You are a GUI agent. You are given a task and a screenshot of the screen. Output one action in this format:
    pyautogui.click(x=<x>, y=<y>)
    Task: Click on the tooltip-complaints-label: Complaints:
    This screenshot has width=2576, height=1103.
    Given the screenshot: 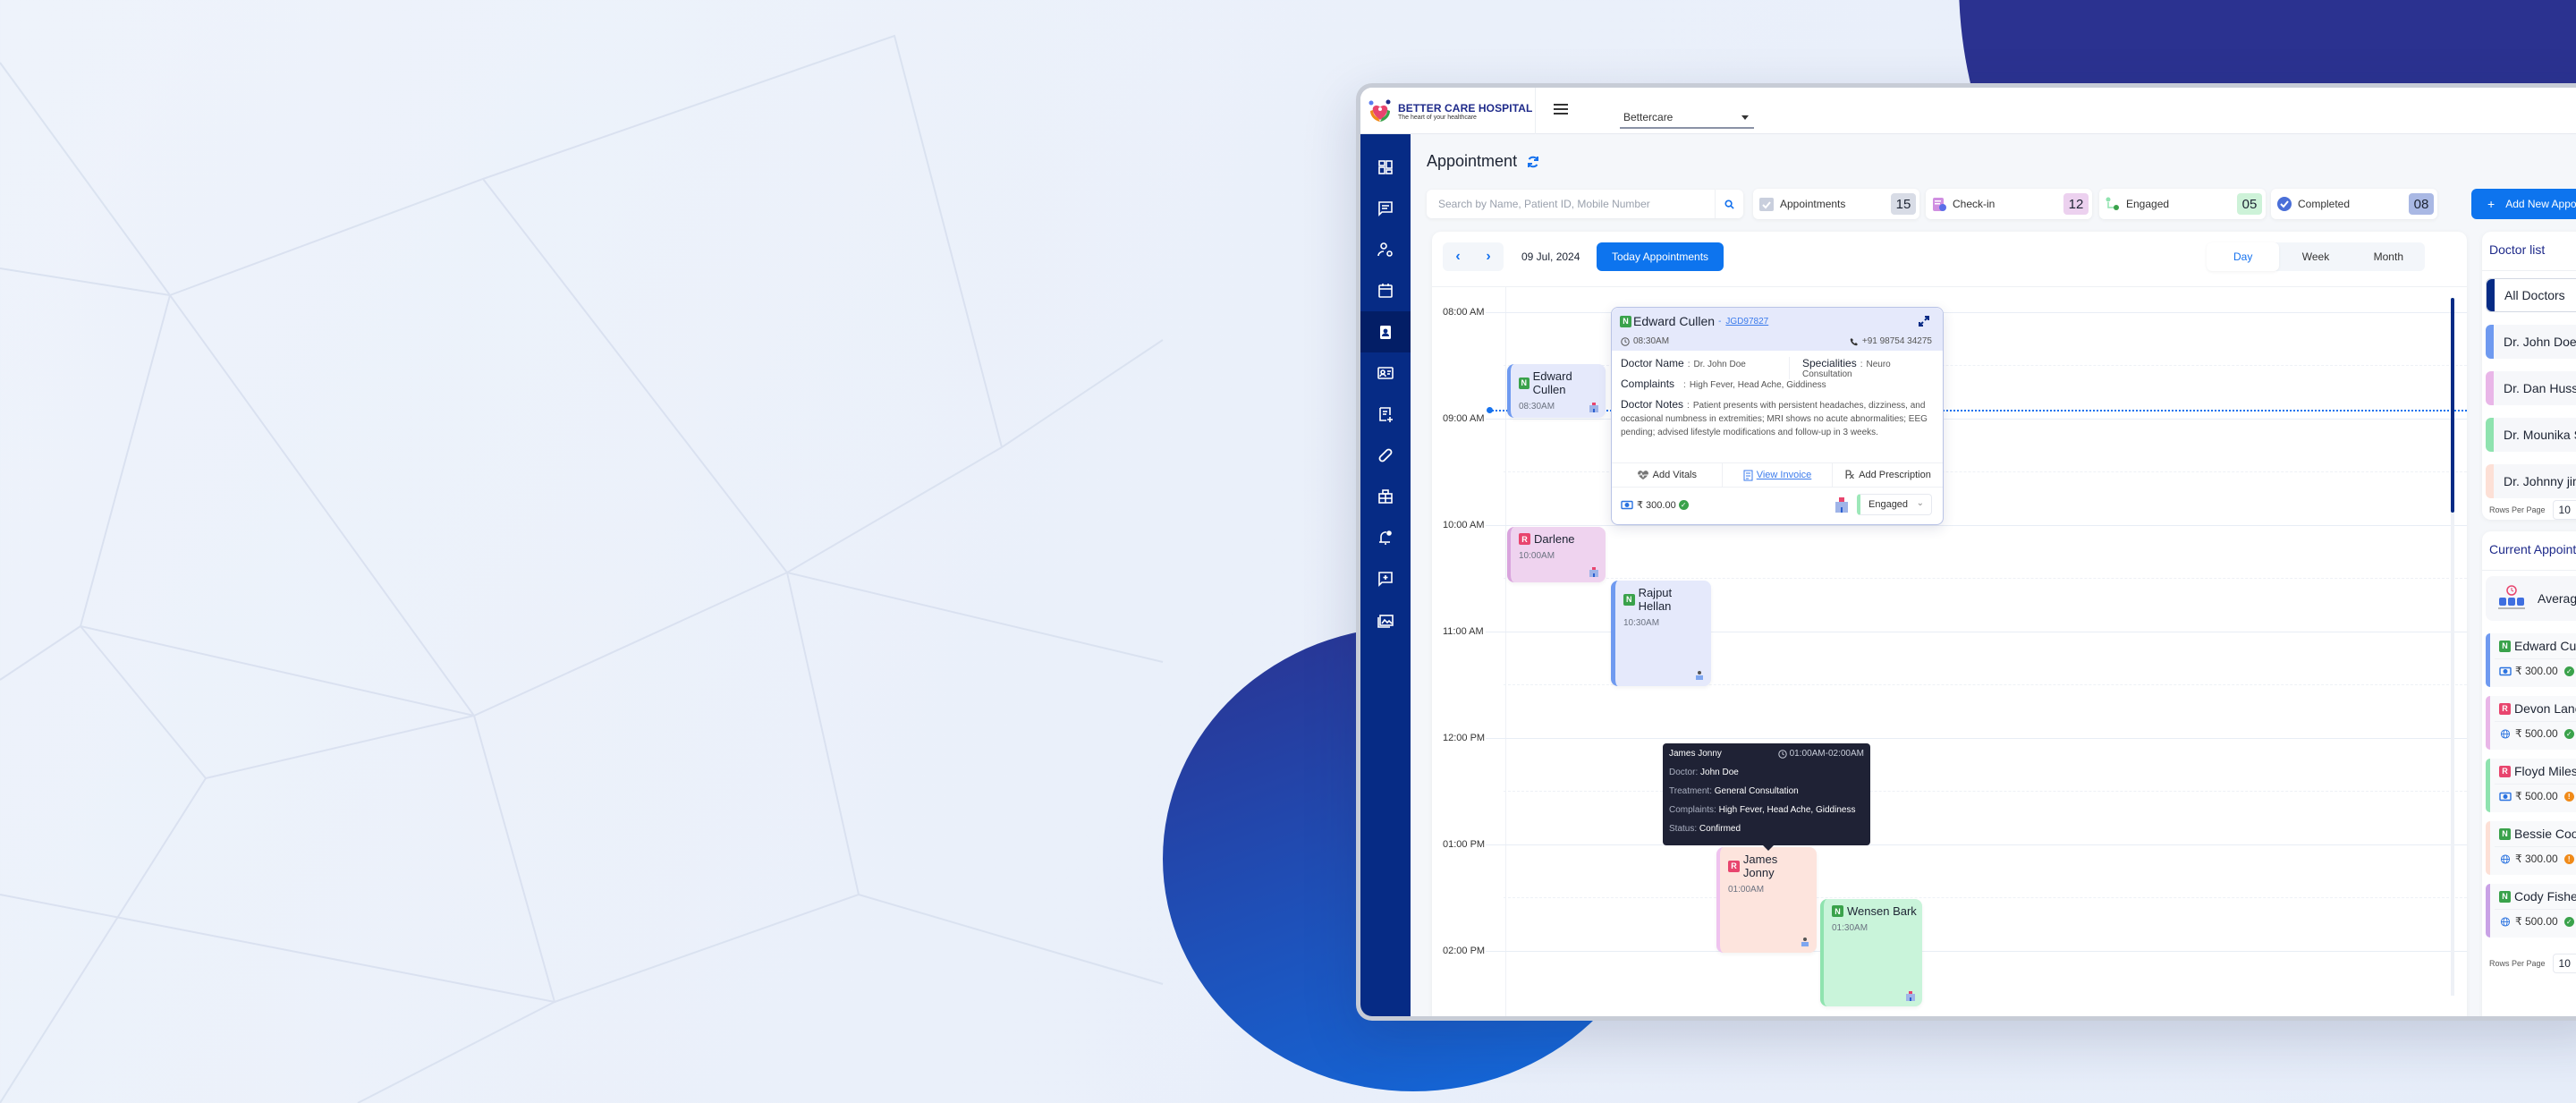 What is the action you would take?
    pyautogui.click(x=1692, y=810)
    